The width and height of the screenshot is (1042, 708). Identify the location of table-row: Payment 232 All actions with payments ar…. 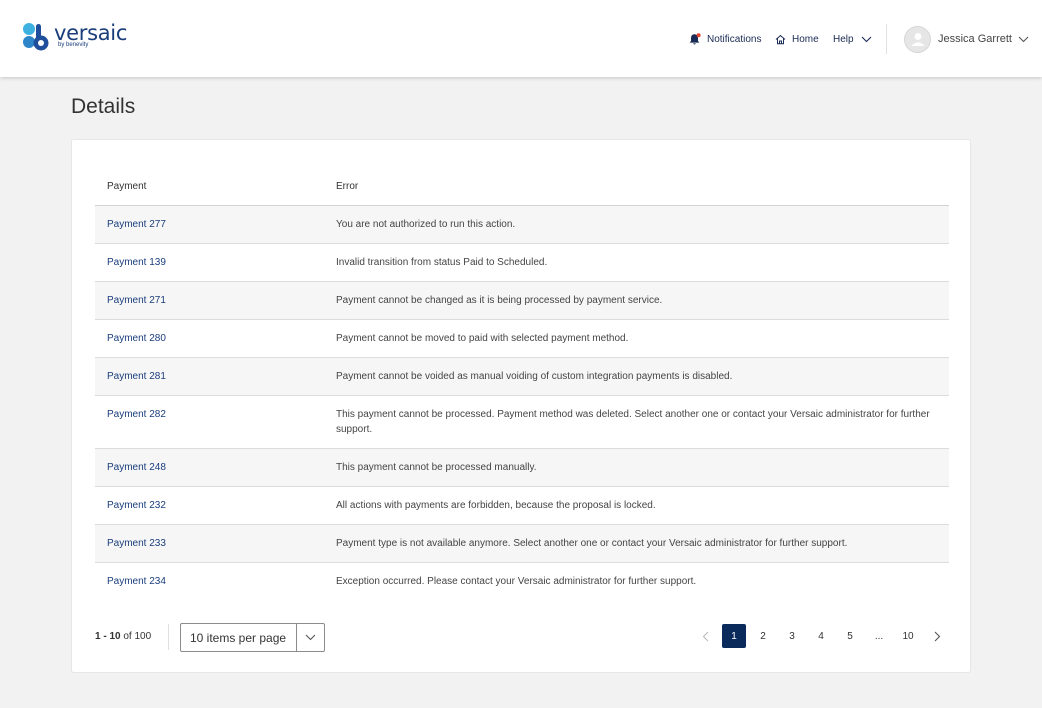
(522, 506).